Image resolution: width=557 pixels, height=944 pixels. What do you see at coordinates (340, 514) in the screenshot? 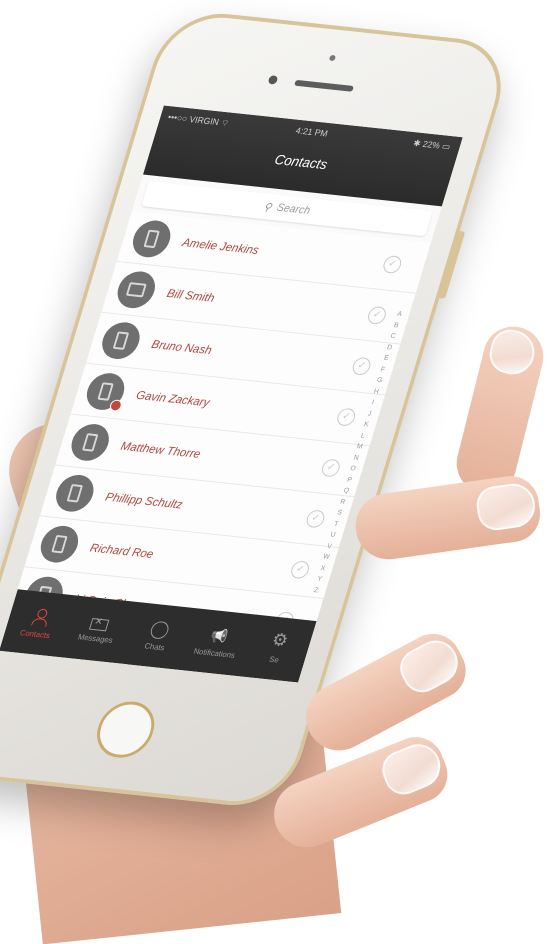
I see `index-letter: S` at bounding box center [340, 514].